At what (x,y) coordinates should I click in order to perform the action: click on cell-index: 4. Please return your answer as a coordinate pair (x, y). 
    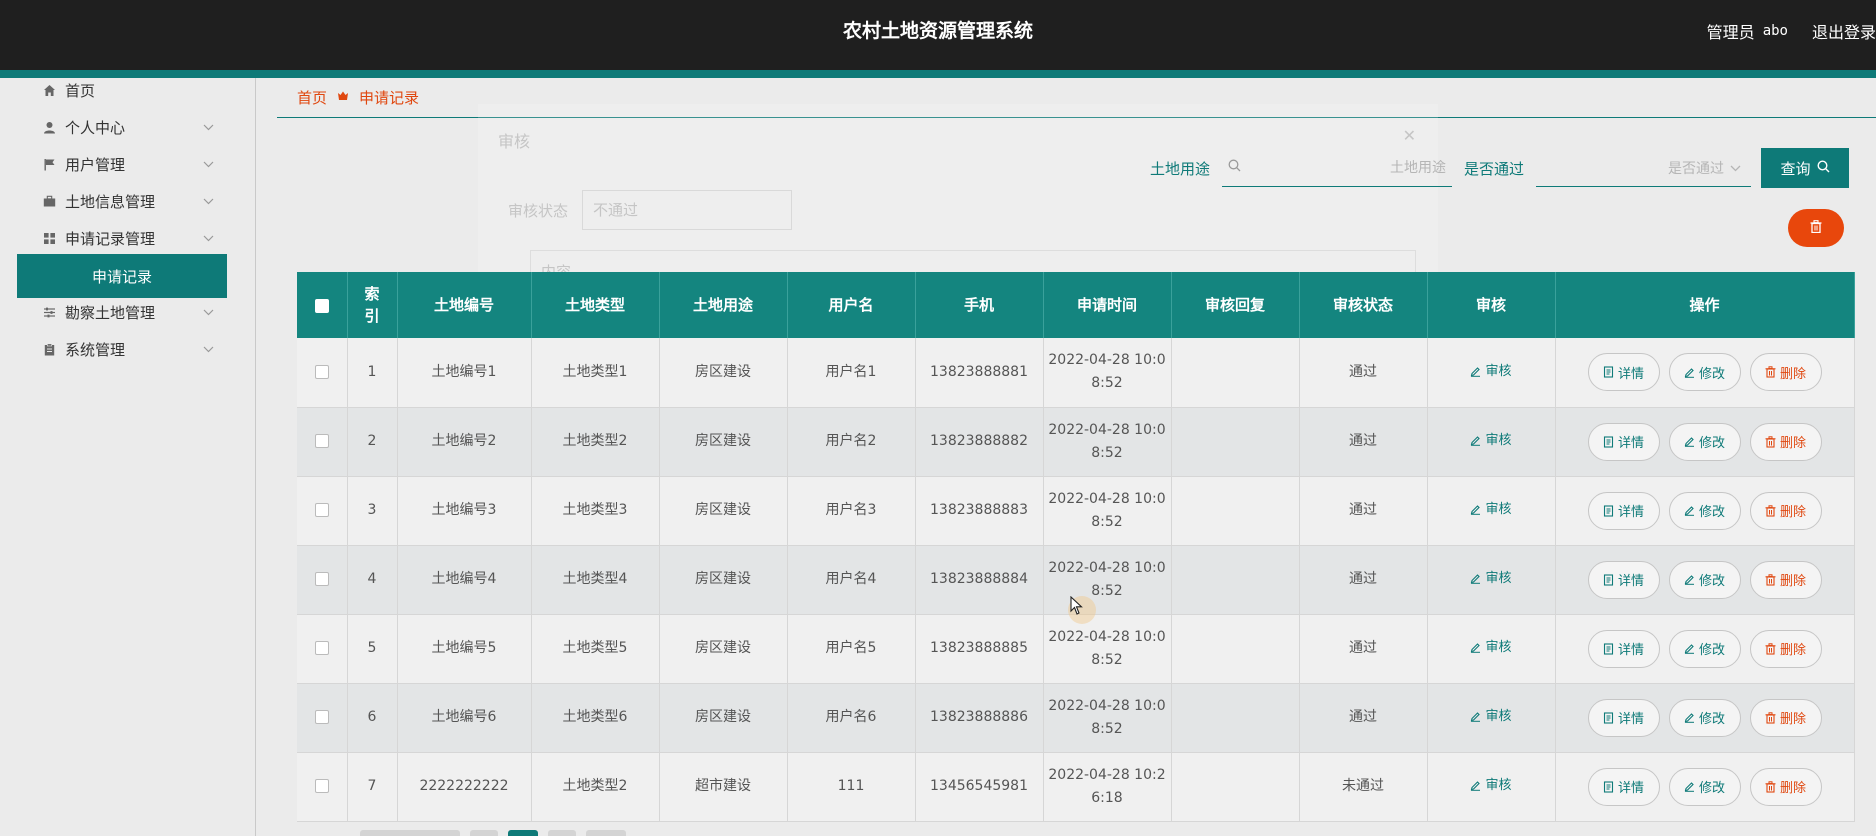
    Looking at the image, I should click on (372, 580).